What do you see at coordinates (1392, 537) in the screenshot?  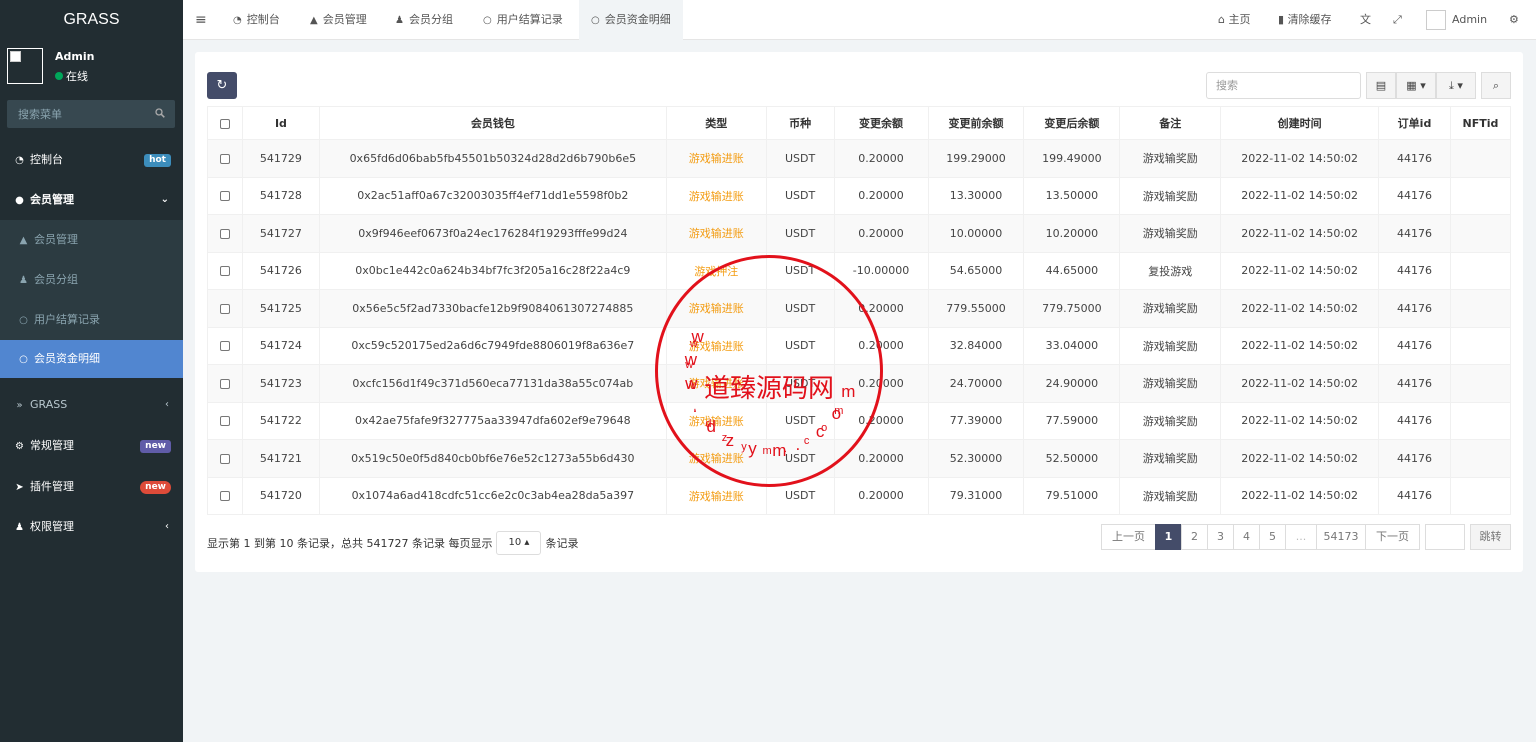 I see `next-page-button: 下一页` at bounding box center [1392, 537].